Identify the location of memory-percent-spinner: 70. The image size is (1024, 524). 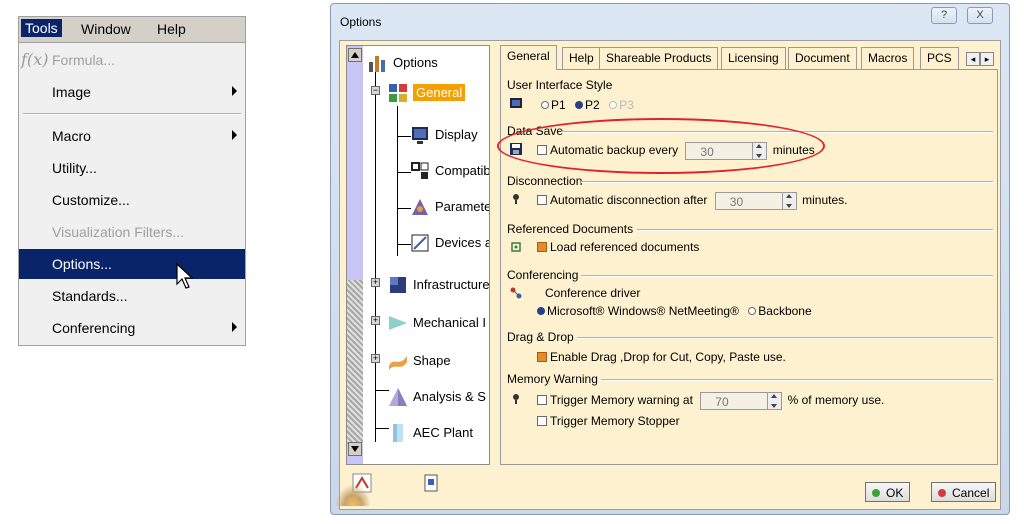
(741, 401).